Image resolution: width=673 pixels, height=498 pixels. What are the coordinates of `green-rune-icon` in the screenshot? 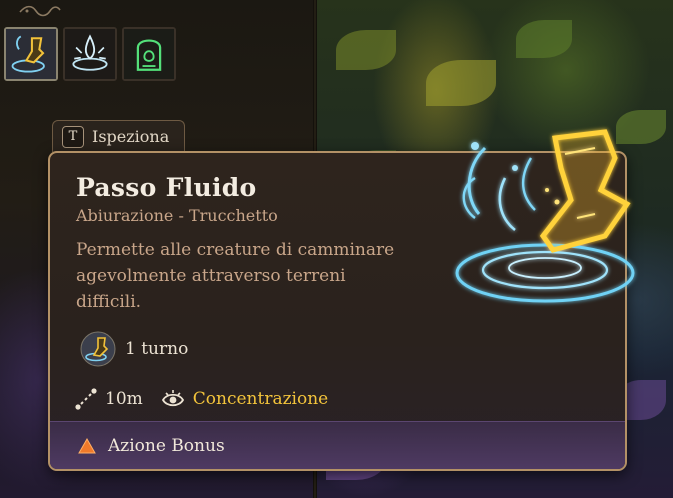 It's located at (149, 54).